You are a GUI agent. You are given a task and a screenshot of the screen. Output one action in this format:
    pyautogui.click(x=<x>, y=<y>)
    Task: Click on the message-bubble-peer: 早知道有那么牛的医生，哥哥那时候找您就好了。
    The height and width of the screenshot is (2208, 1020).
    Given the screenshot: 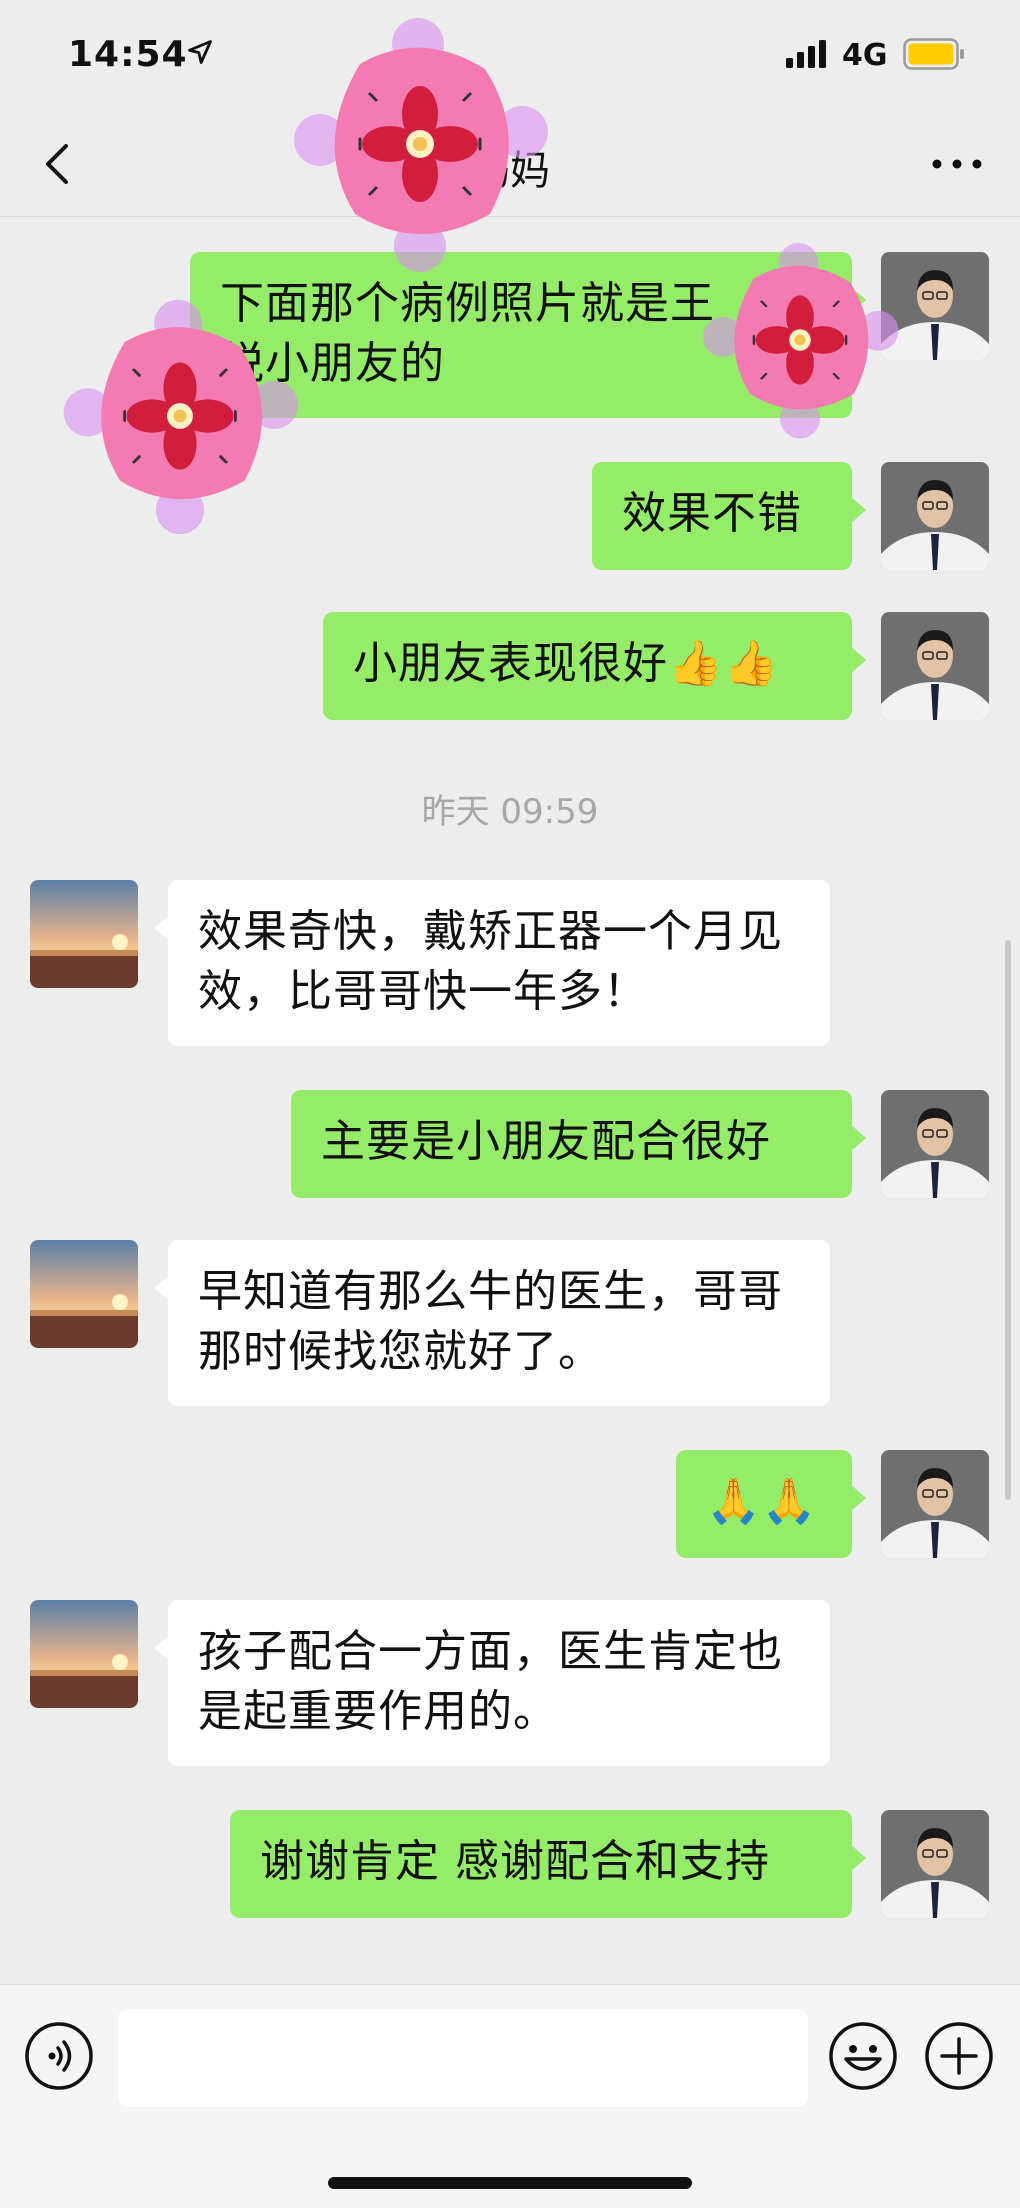 What is the action you would take?
    pyautogui.click(x=492, y=1323)
    